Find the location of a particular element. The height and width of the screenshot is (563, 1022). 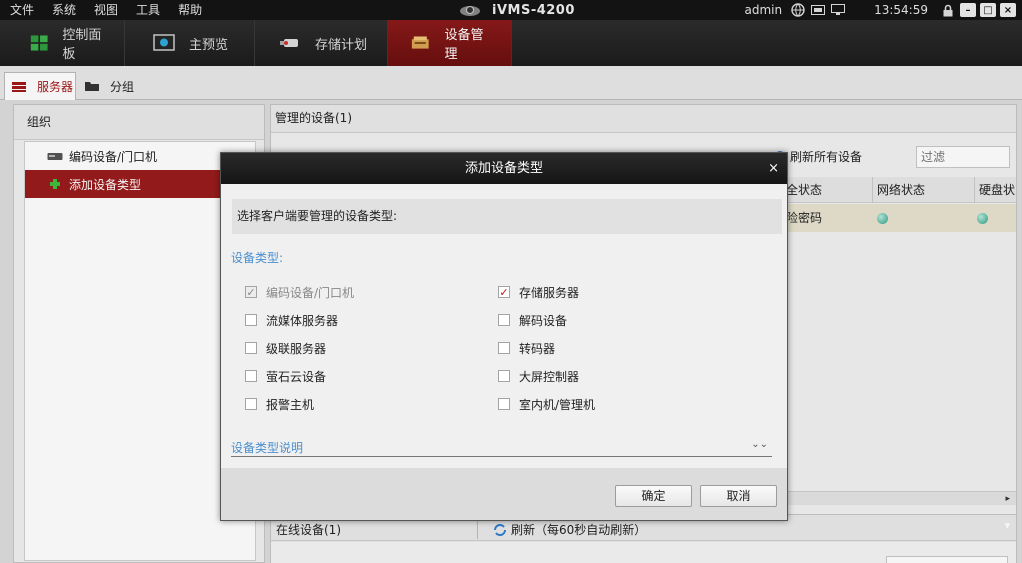

option-label: 存储服务器 is located at coordinates (549, 292).